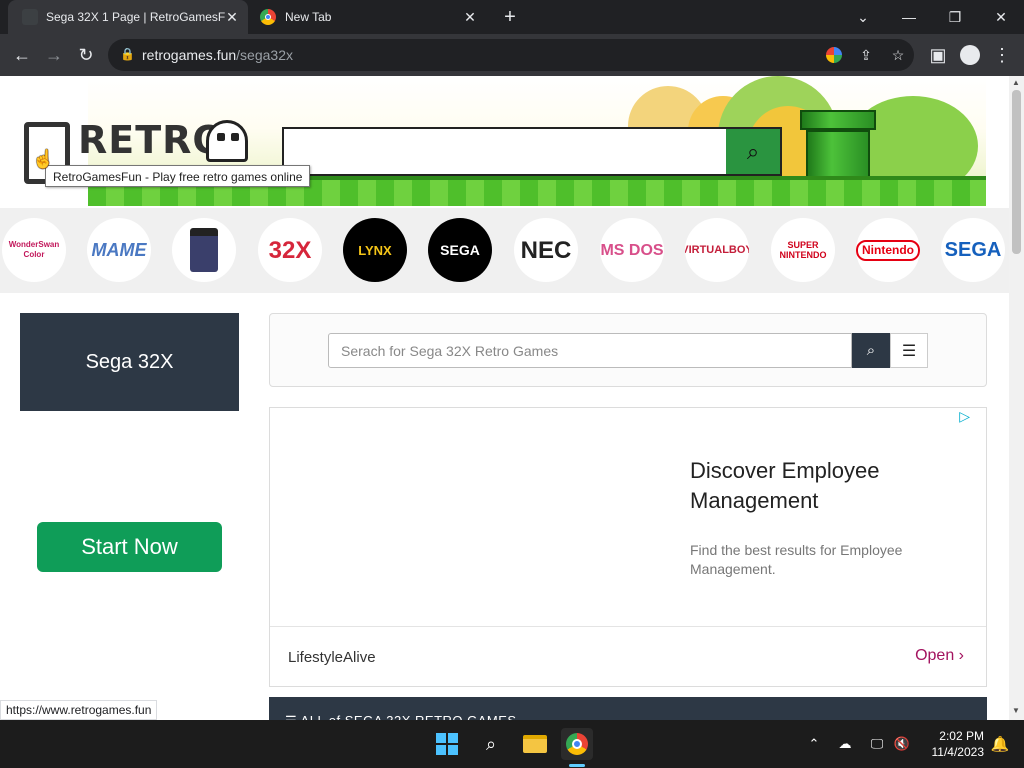  What do you see at coordinates (628, 708) in the screenshot?
I see `game-list-header: ☰ ALL of SEGA 32X RETRO GAMES` at bounding box center [628, 708].